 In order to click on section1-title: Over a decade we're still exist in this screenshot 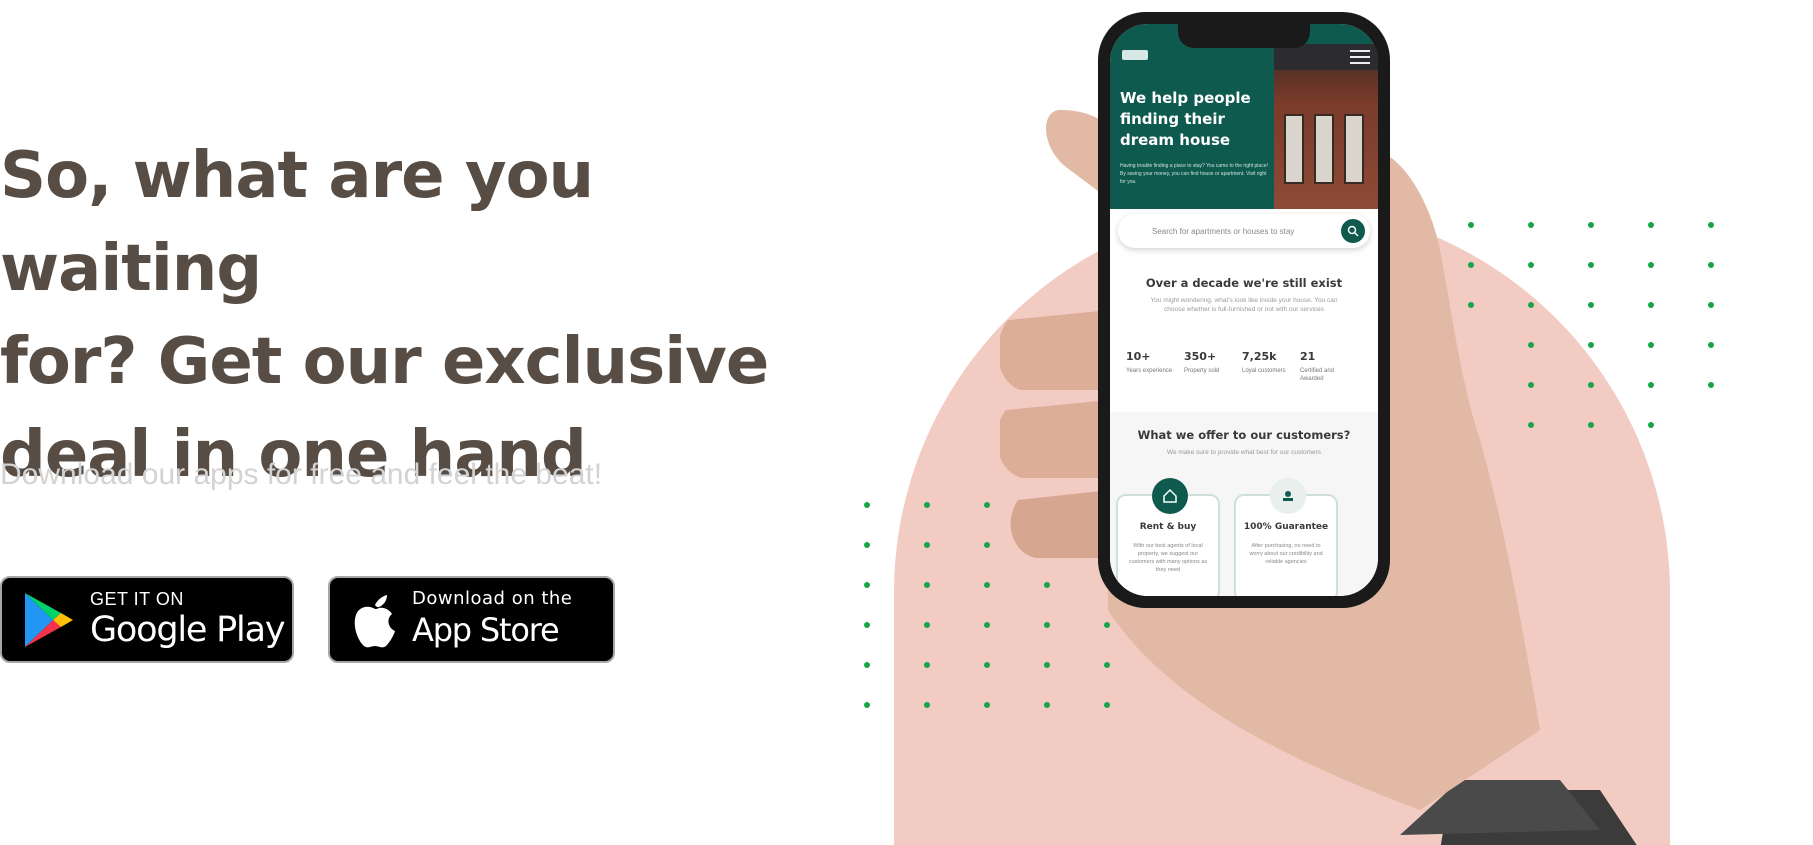, I will do `click(1244, 283)`.